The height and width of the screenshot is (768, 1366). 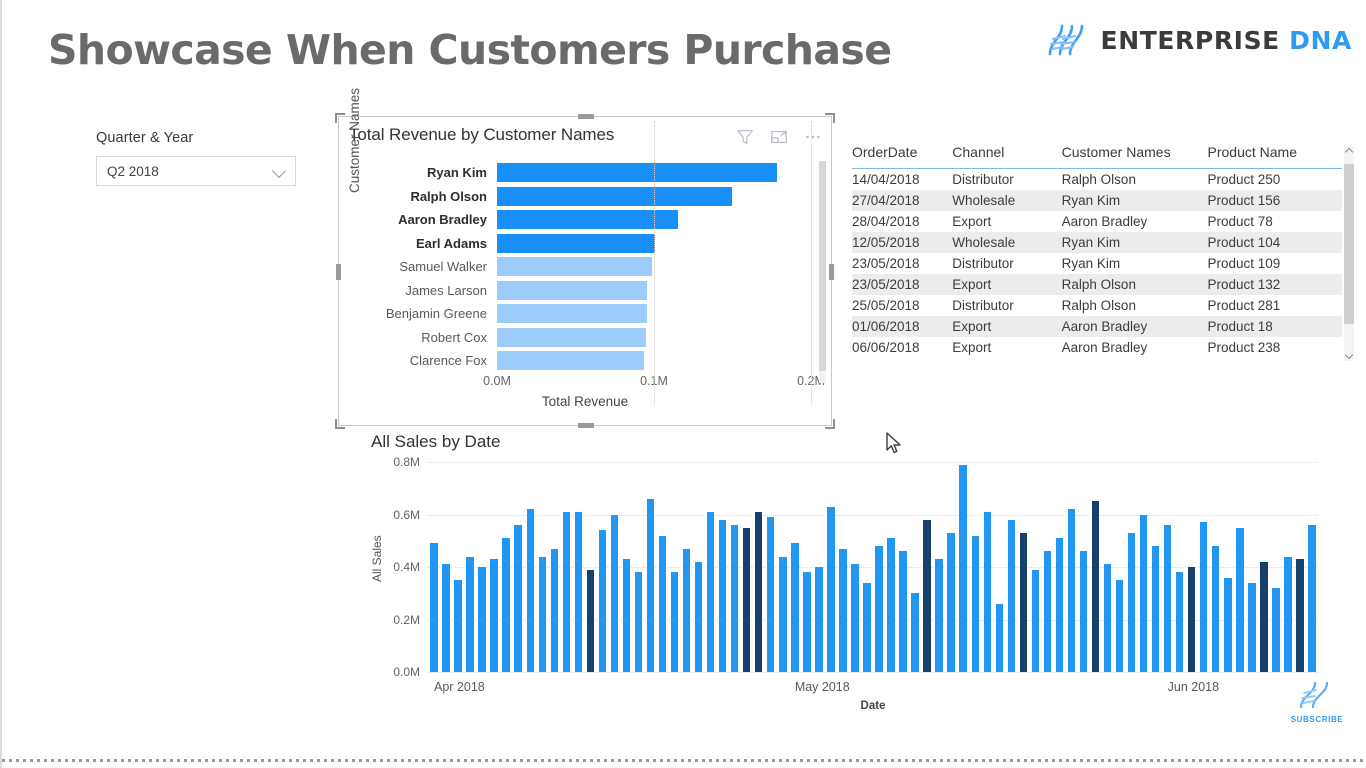 What do you see at coordinates (1349, 355) in the screenshot?
I see `scroll-down-icon` at bounding box center [1349, 355].